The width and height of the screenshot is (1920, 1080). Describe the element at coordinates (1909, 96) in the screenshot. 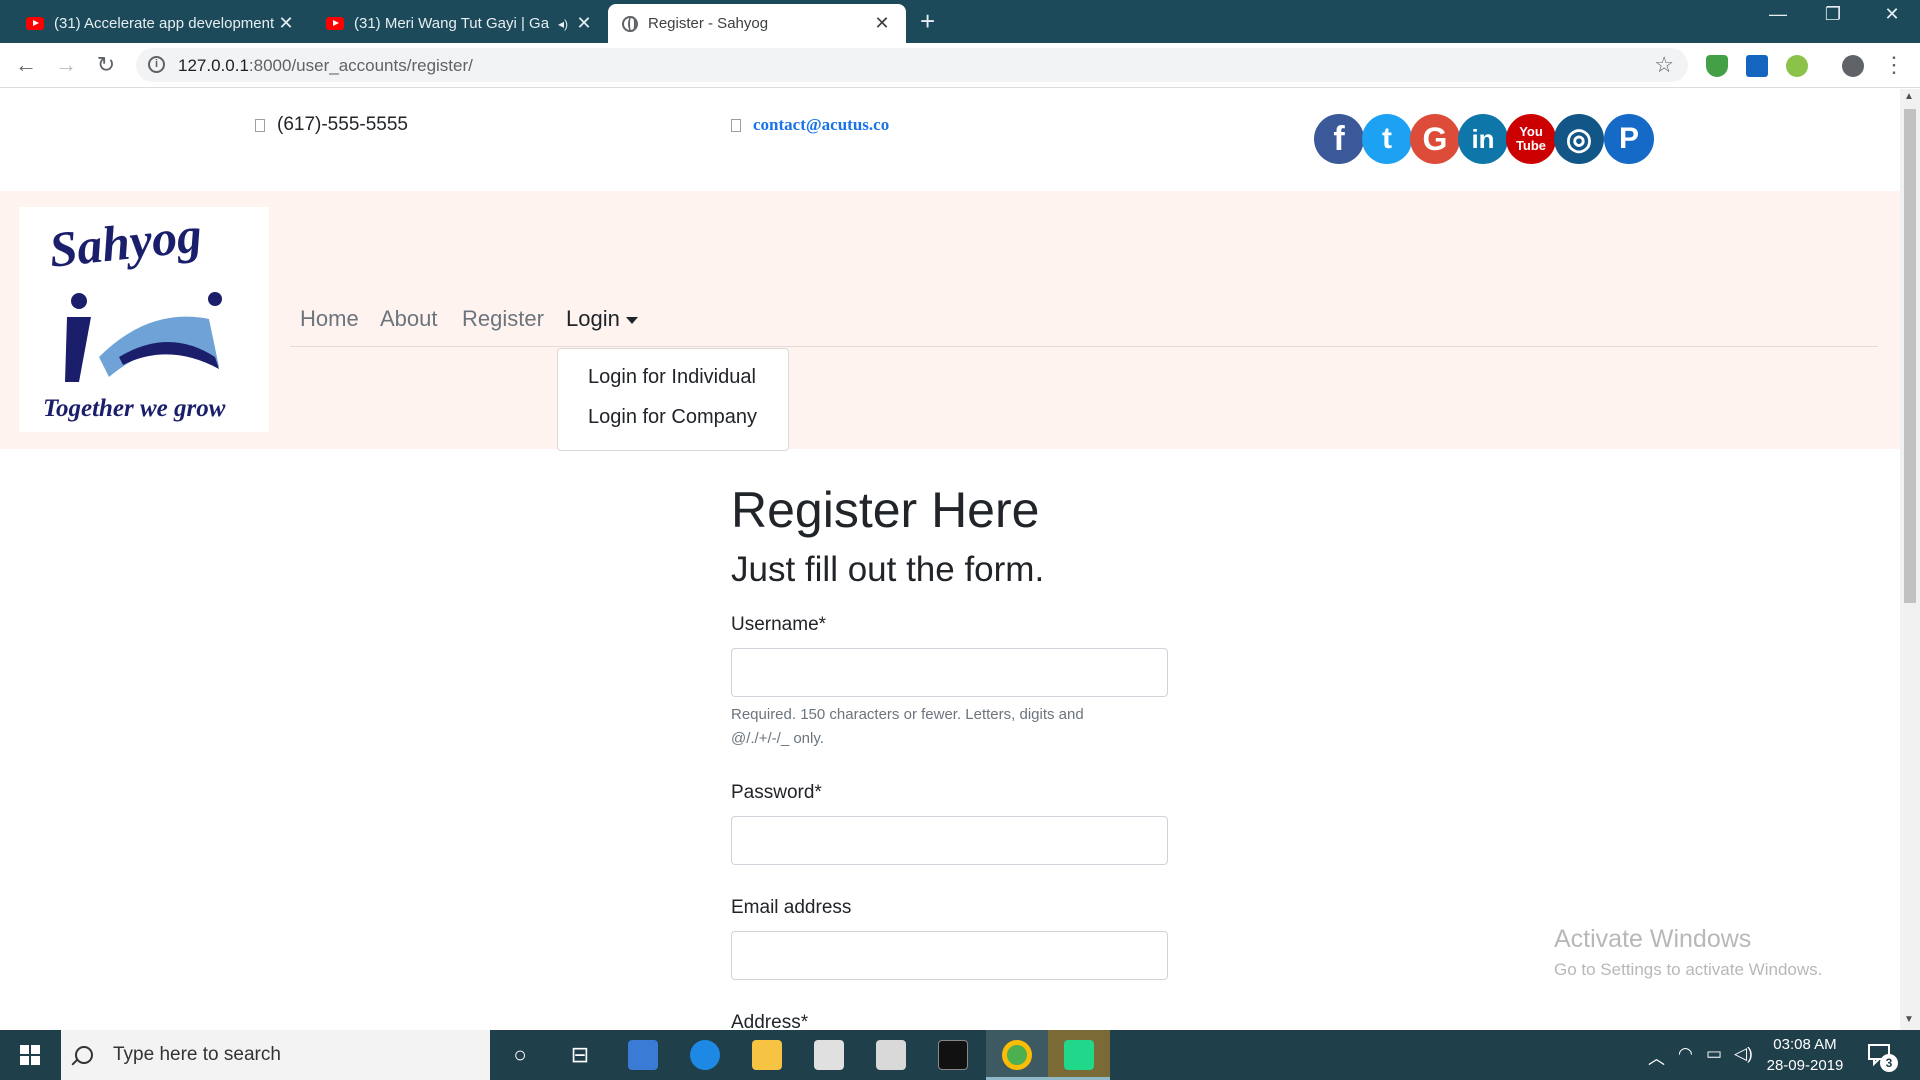

I see `scroll-up-icon: ▲` at that location.